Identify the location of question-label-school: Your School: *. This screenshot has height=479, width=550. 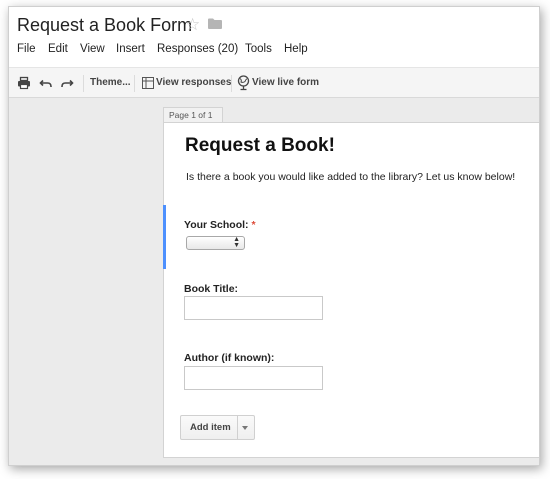
(220, 225).